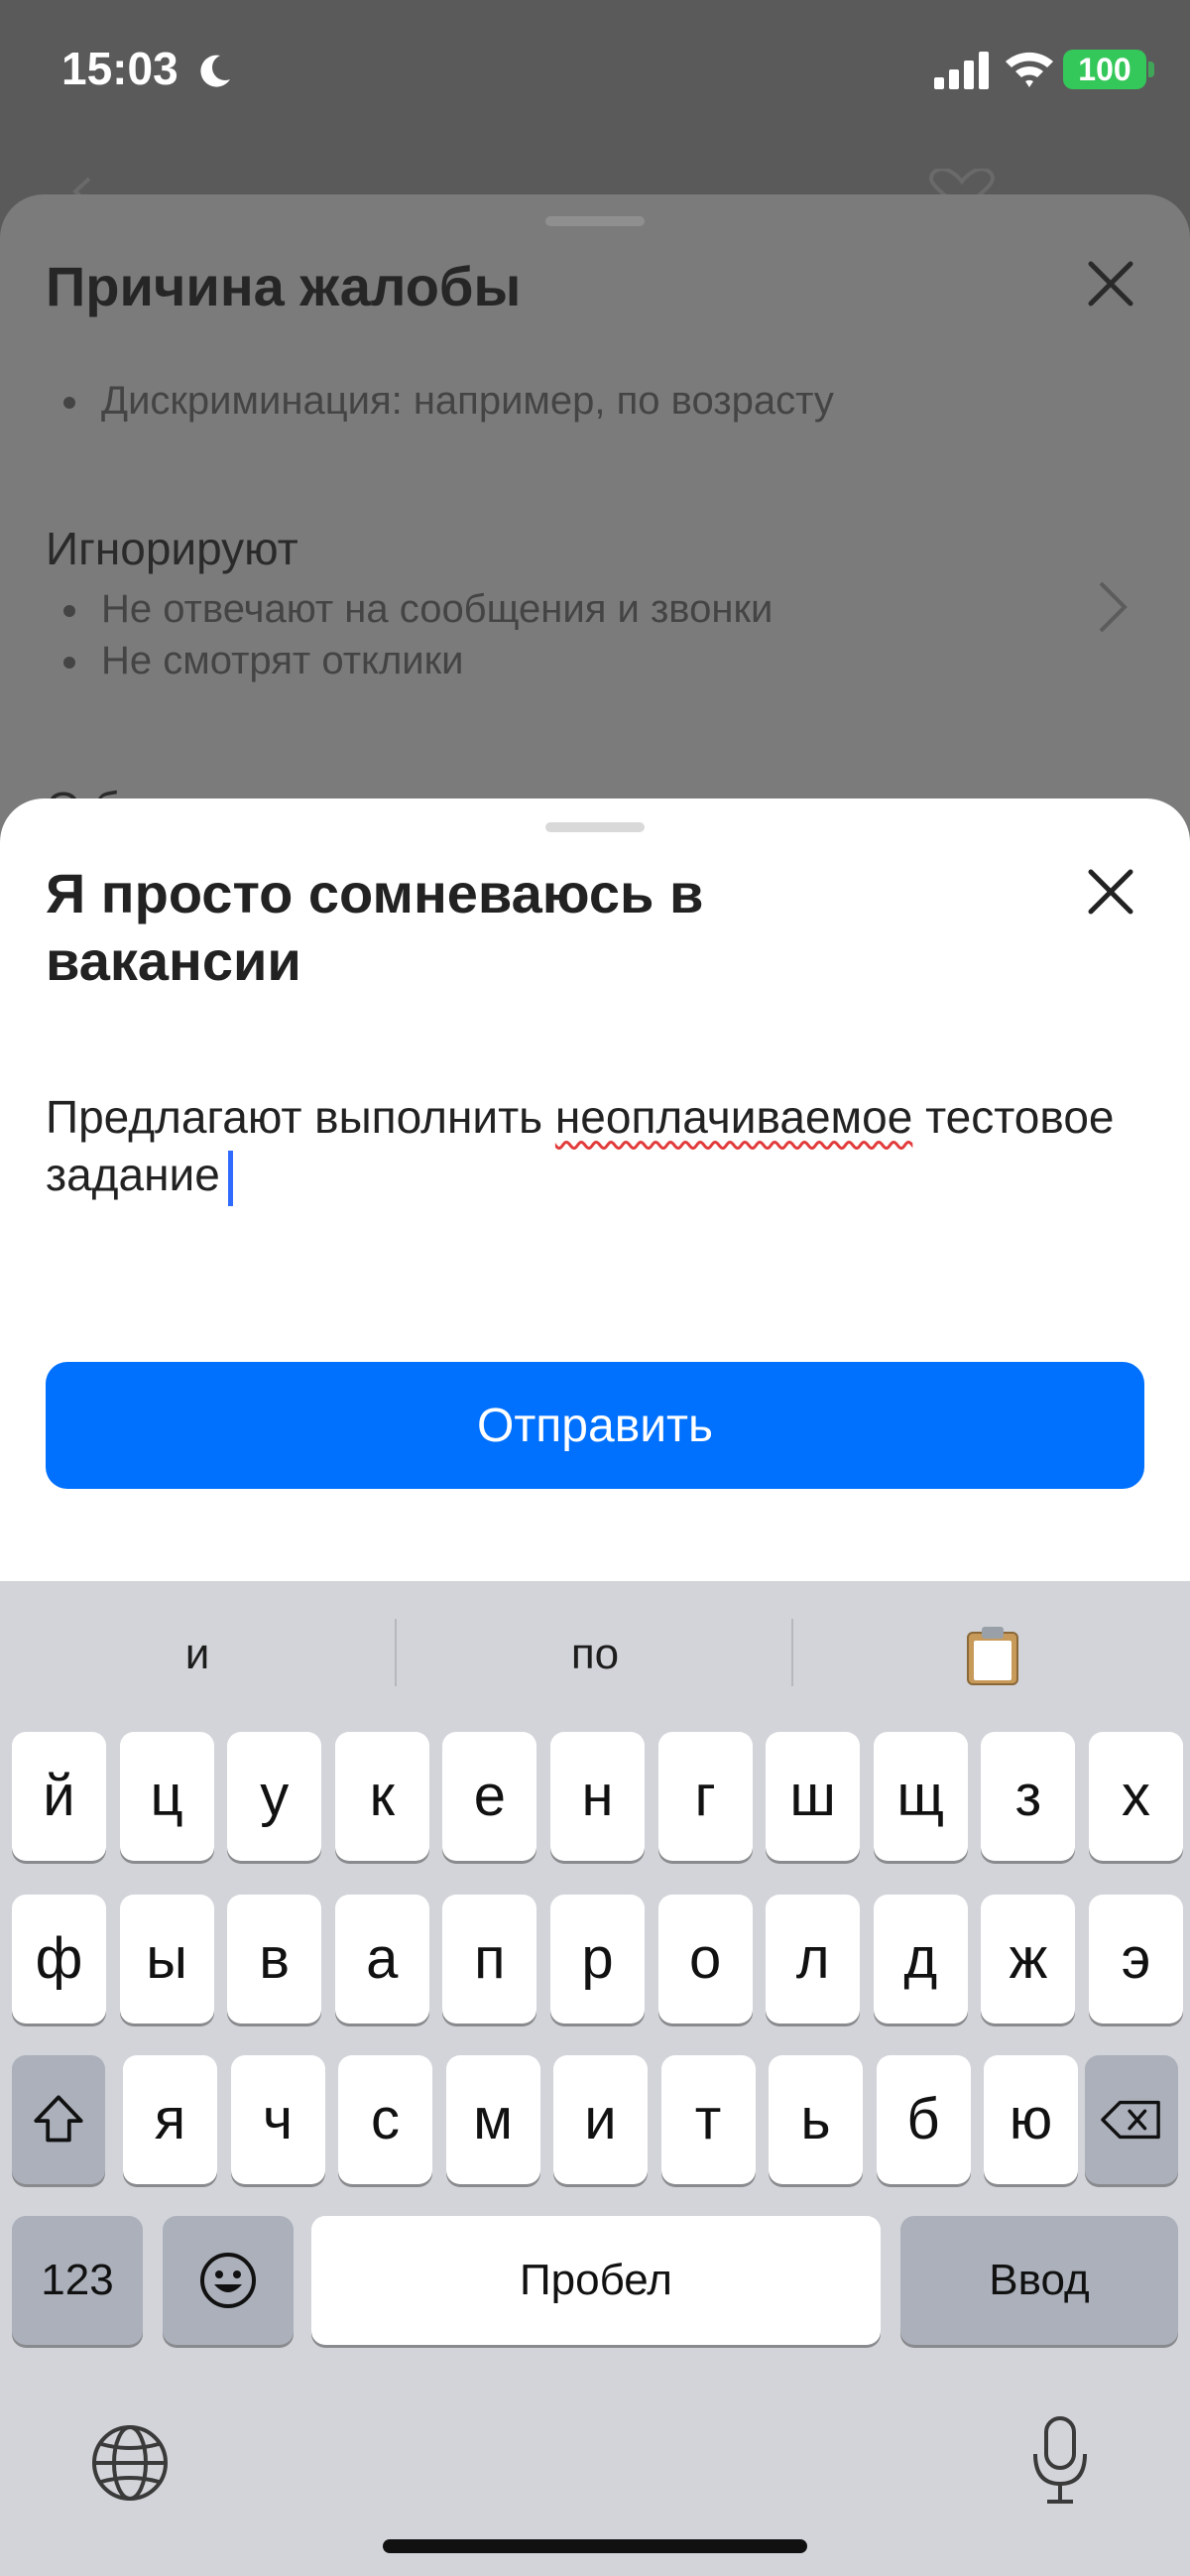 This screenshot has width=1190, height=2576. Describe the element at coordinates (920, 1959) in the screenshot. I see `key-д: д` at that location.